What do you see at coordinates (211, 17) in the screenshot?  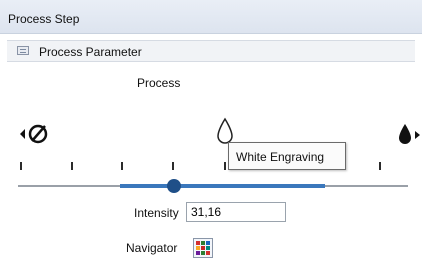 I see `window-title-bar: Process Step` at bounding box center [211, 17].